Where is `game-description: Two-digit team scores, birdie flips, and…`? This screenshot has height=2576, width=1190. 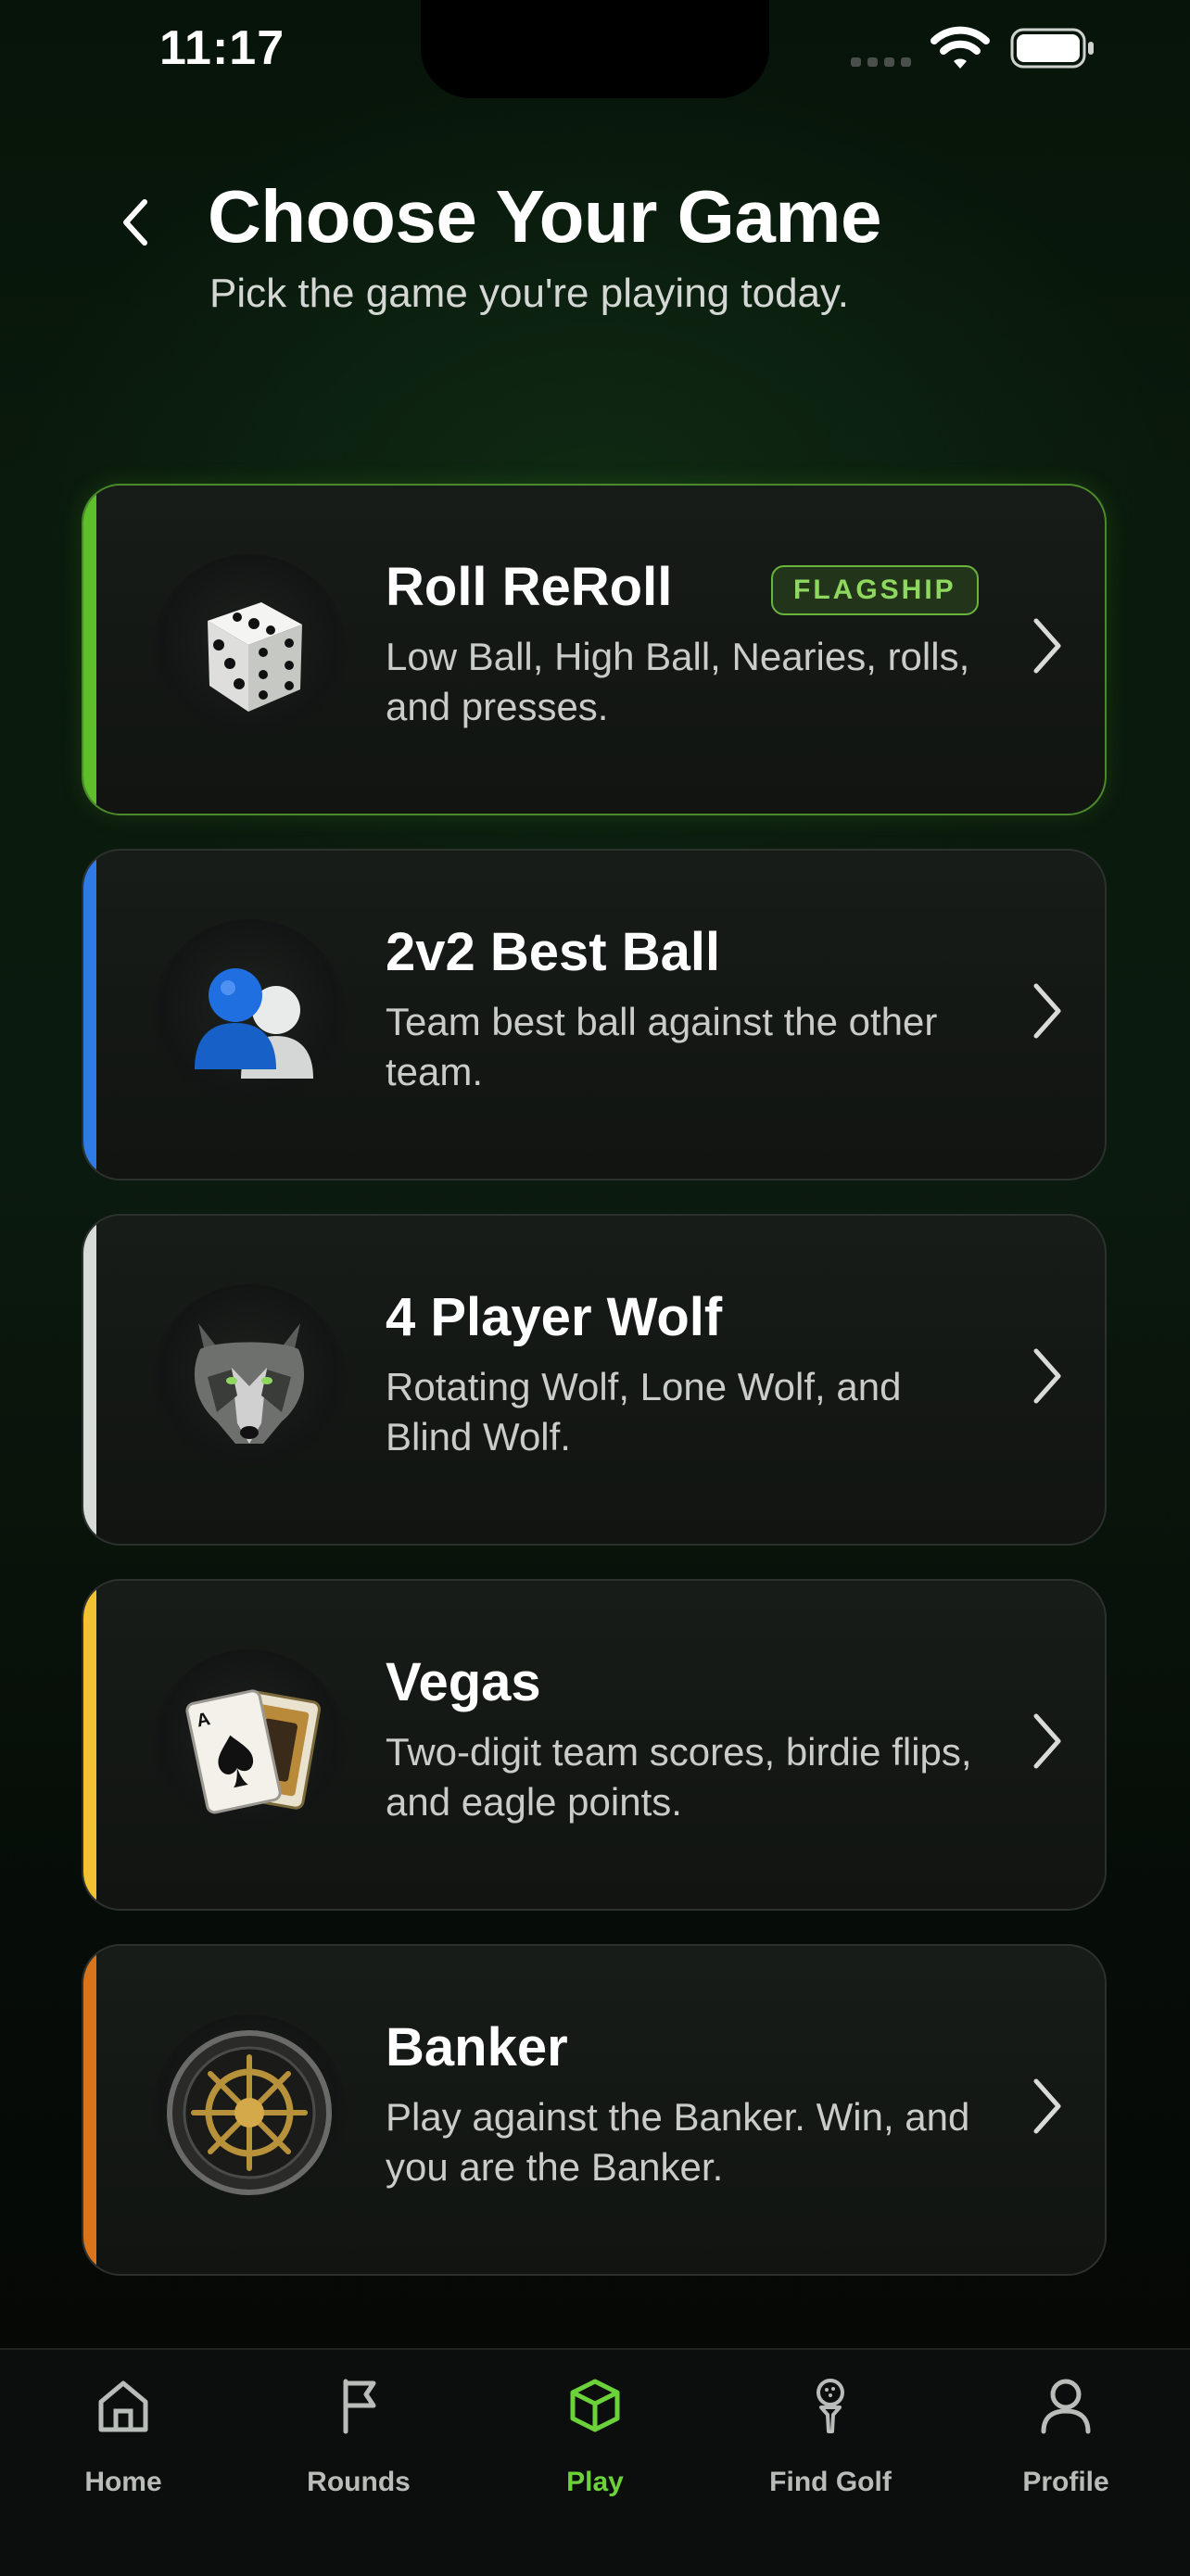 game-description: Two-digit team scores, birdie flips, and… is located at coordinates (679, 1777).